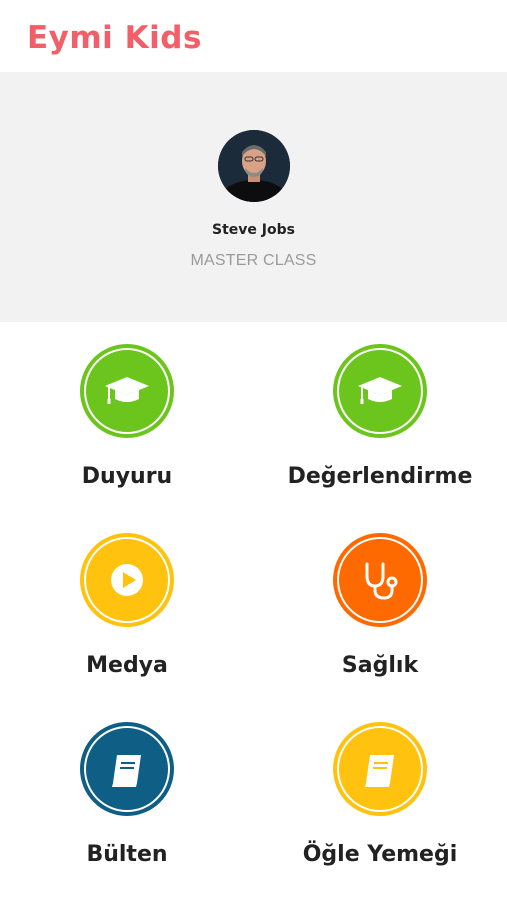  I want to click on menu-tile-duyuru: Duyuru, so click(127, 416).